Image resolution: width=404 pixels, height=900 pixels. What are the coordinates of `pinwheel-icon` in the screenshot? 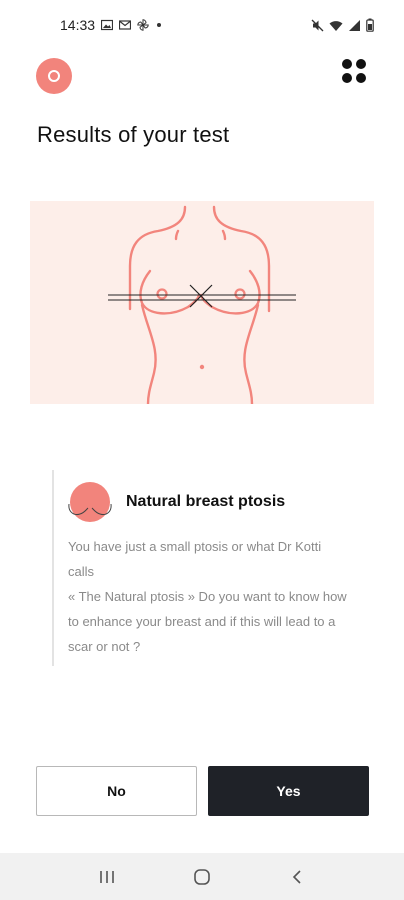 It's located at (143, 25).